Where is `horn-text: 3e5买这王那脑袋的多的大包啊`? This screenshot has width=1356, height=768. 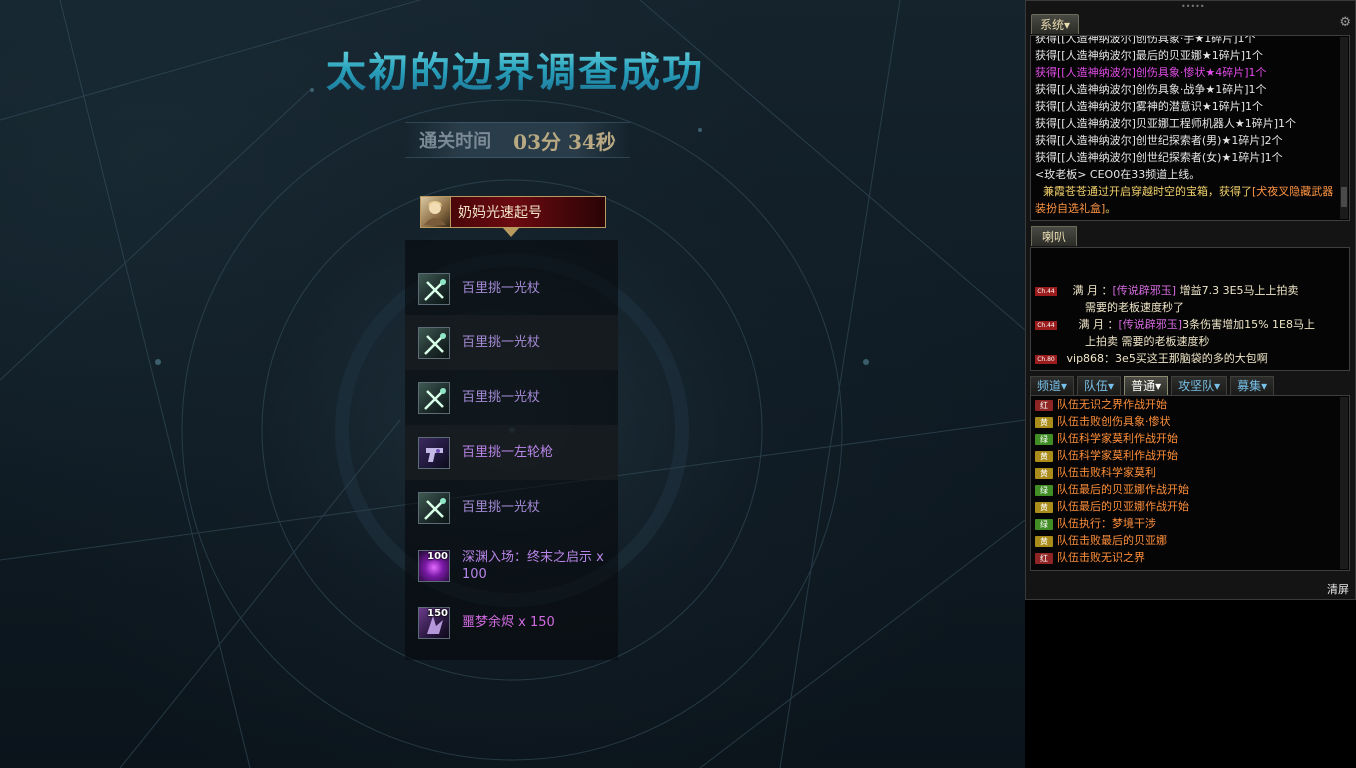
horn-text: 3e5买这王那脑袋的多的大包啊 is located at coordinates (1191, 358).